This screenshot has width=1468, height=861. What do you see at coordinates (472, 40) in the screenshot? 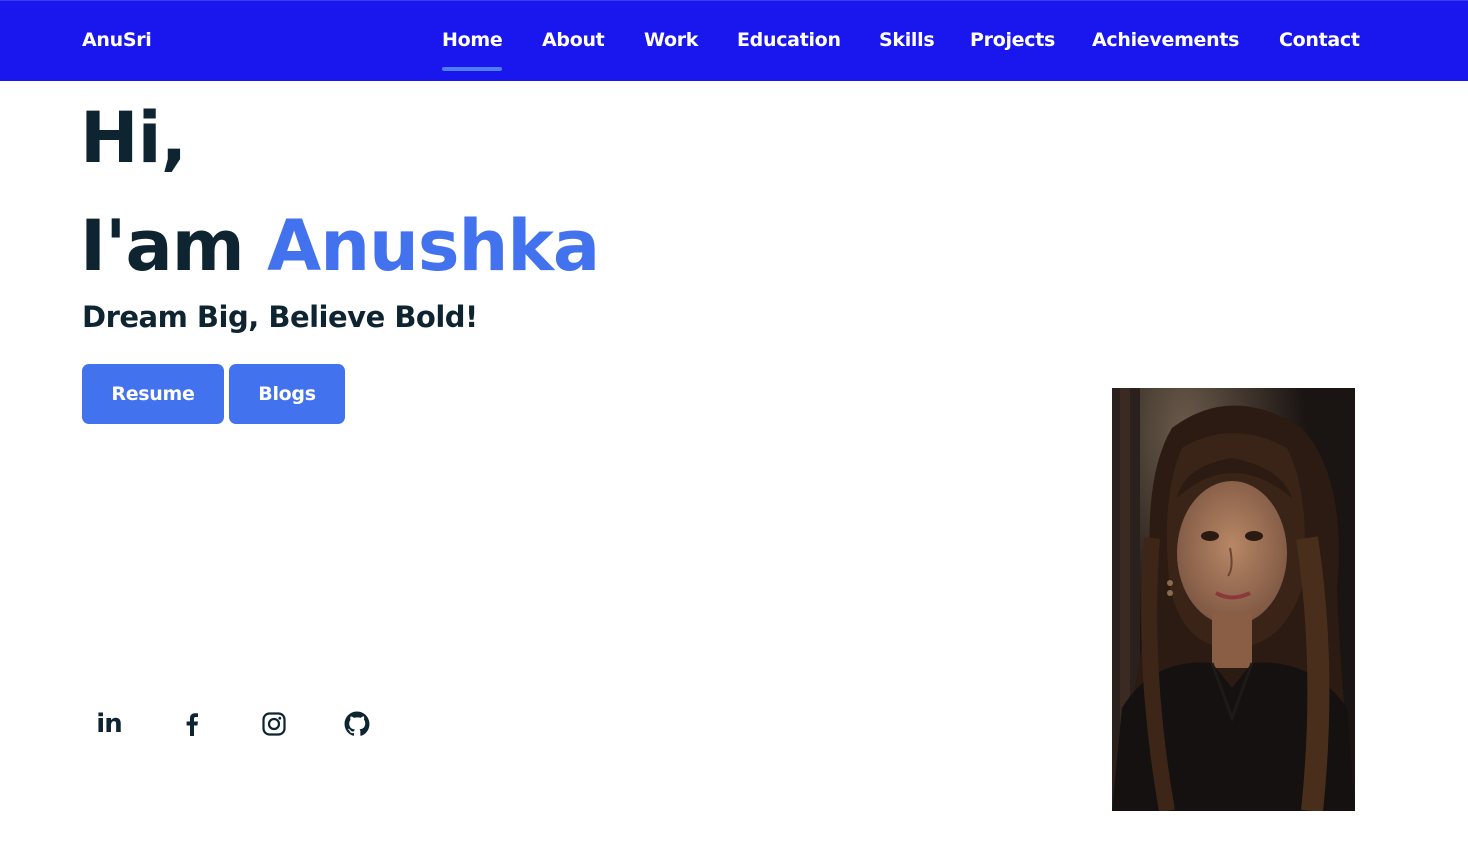
I see `nav-home: Home` at bounding box center [472, 40].